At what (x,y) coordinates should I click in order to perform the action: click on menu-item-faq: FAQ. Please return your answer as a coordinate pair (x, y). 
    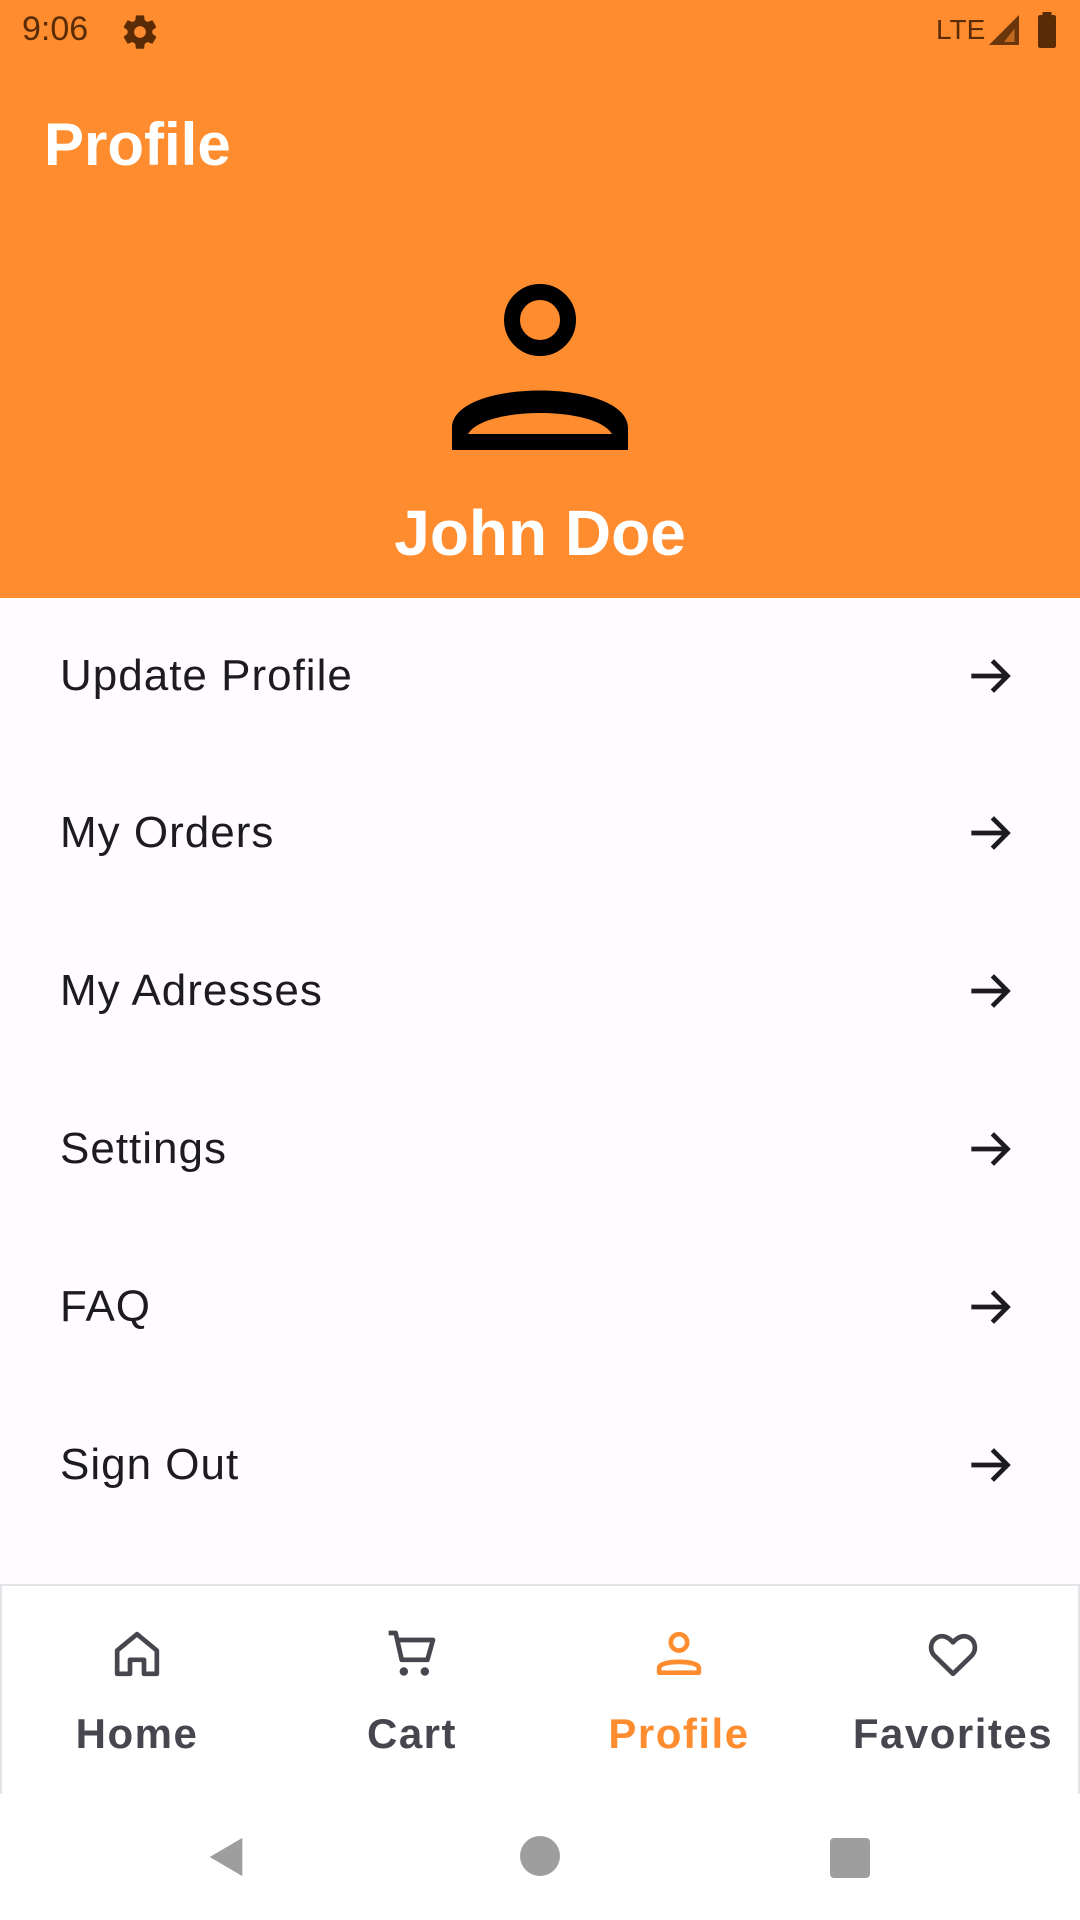
    Looking at the image, I should click on (540, 1307).